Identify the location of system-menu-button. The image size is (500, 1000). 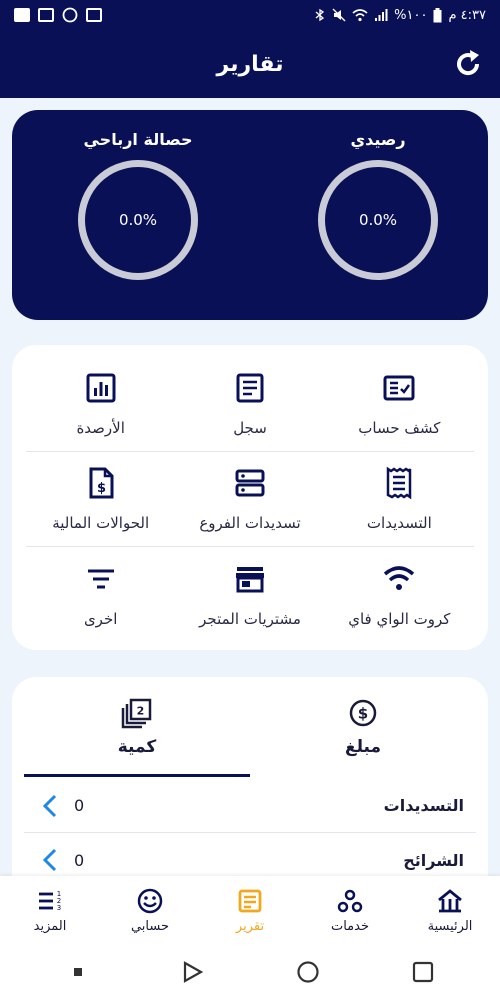
(78, 972).